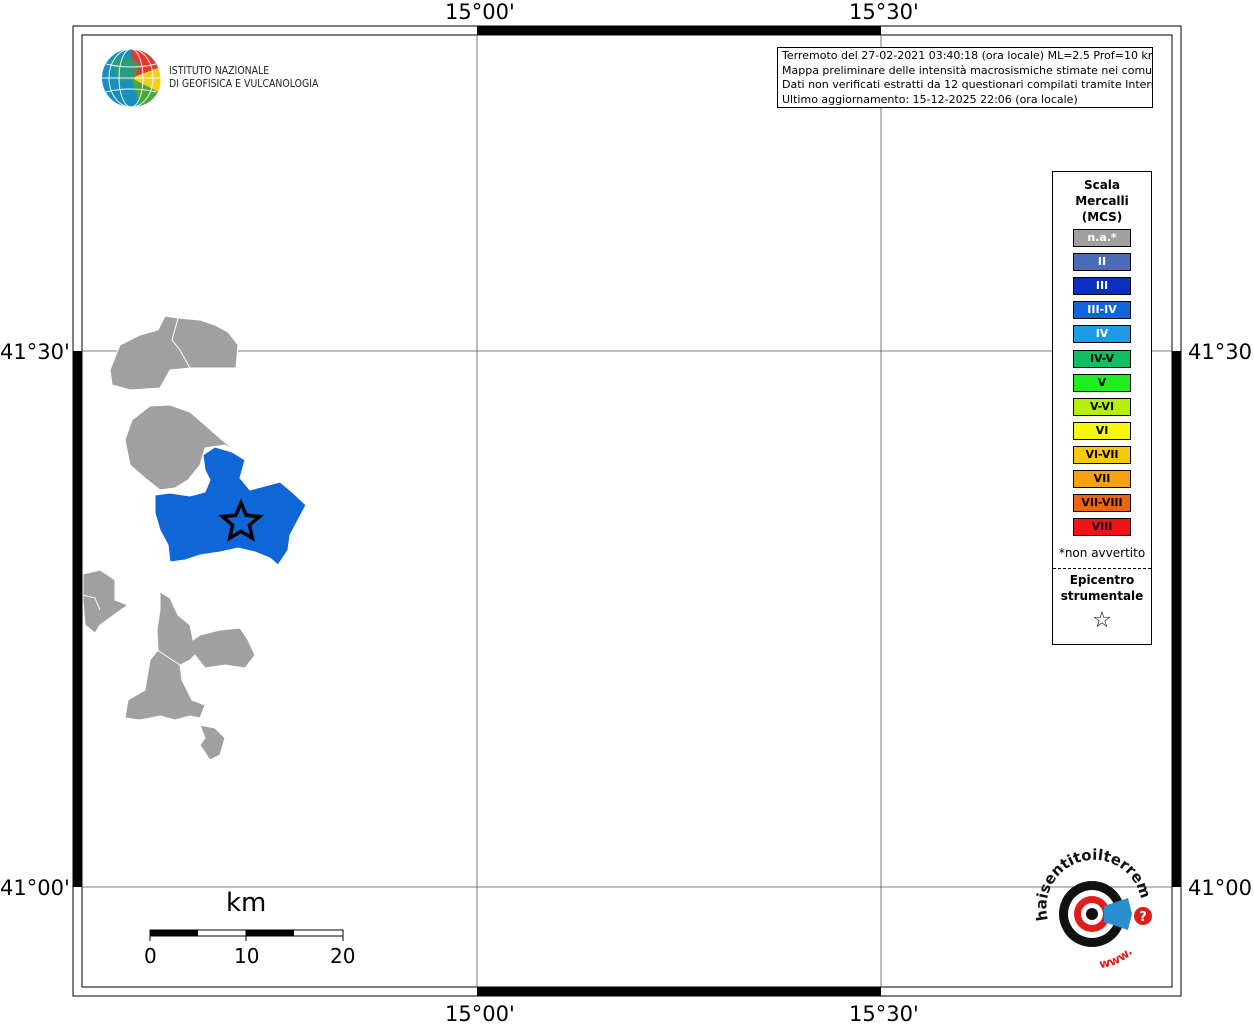  What do you see at coordinates (1102, 185) in the screenshot?
I see `legend-title-line: Scala` at bounding box center [1102, 185].